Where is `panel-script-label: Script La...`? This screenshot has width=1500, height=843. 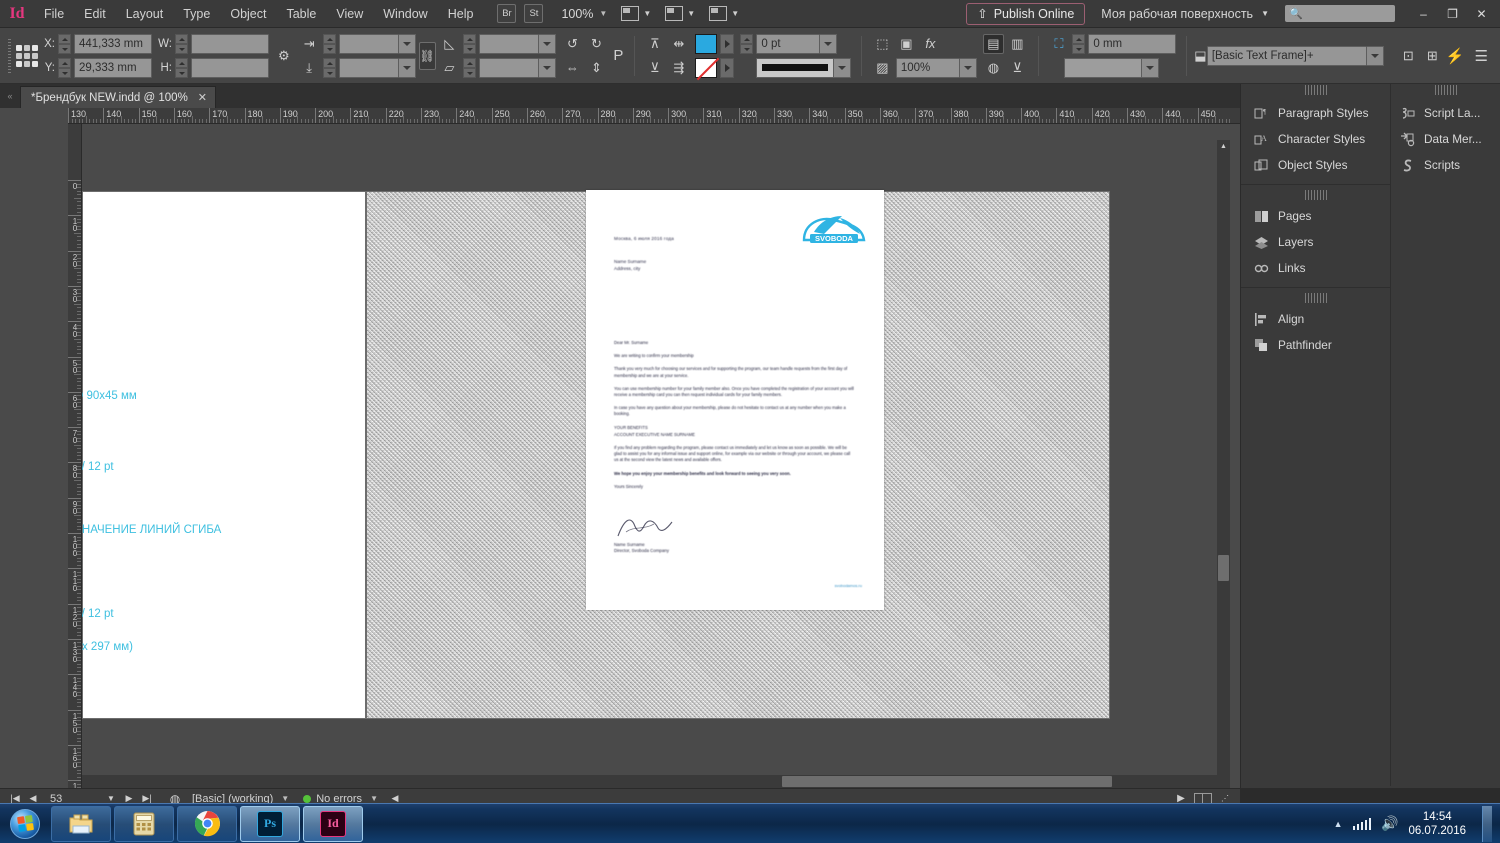
panel-script-label: Script La... is located at coordinates (1445, 113).